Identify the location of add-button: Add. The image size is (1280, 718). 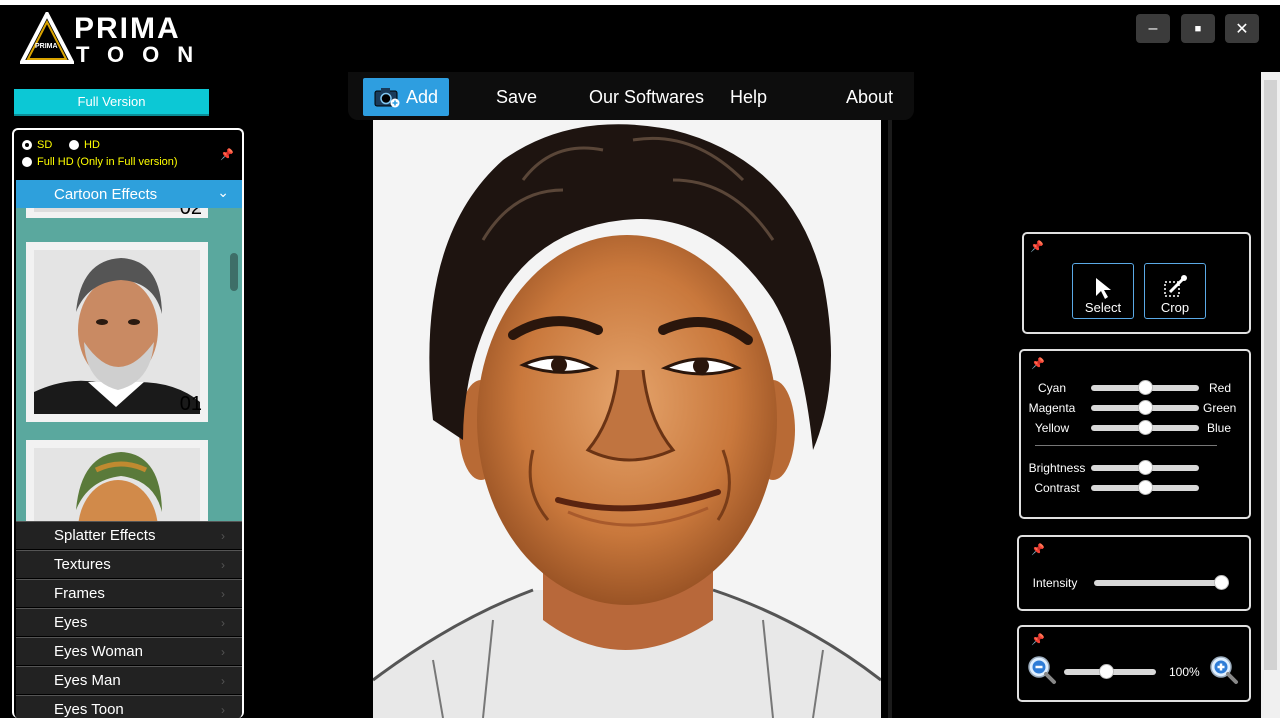
(406, 97).